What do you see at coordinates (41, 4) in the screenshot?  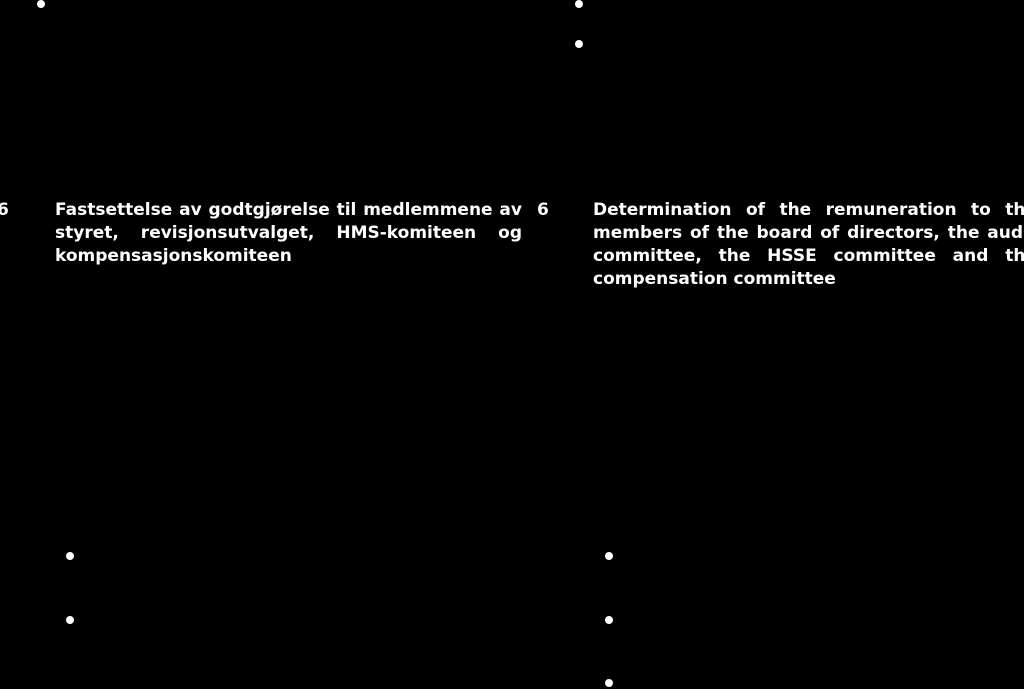 I see `bullet-dot-top-left` at bounding box center [41, 4].